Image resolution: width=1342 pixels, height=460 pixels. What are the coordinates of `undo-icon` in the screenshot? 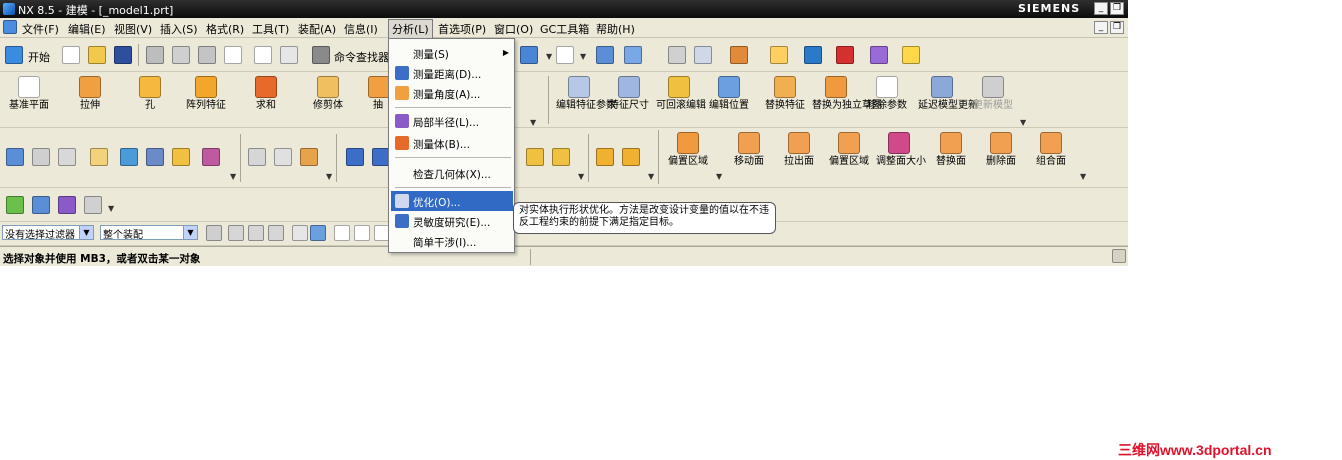 It's located at (263, 55).